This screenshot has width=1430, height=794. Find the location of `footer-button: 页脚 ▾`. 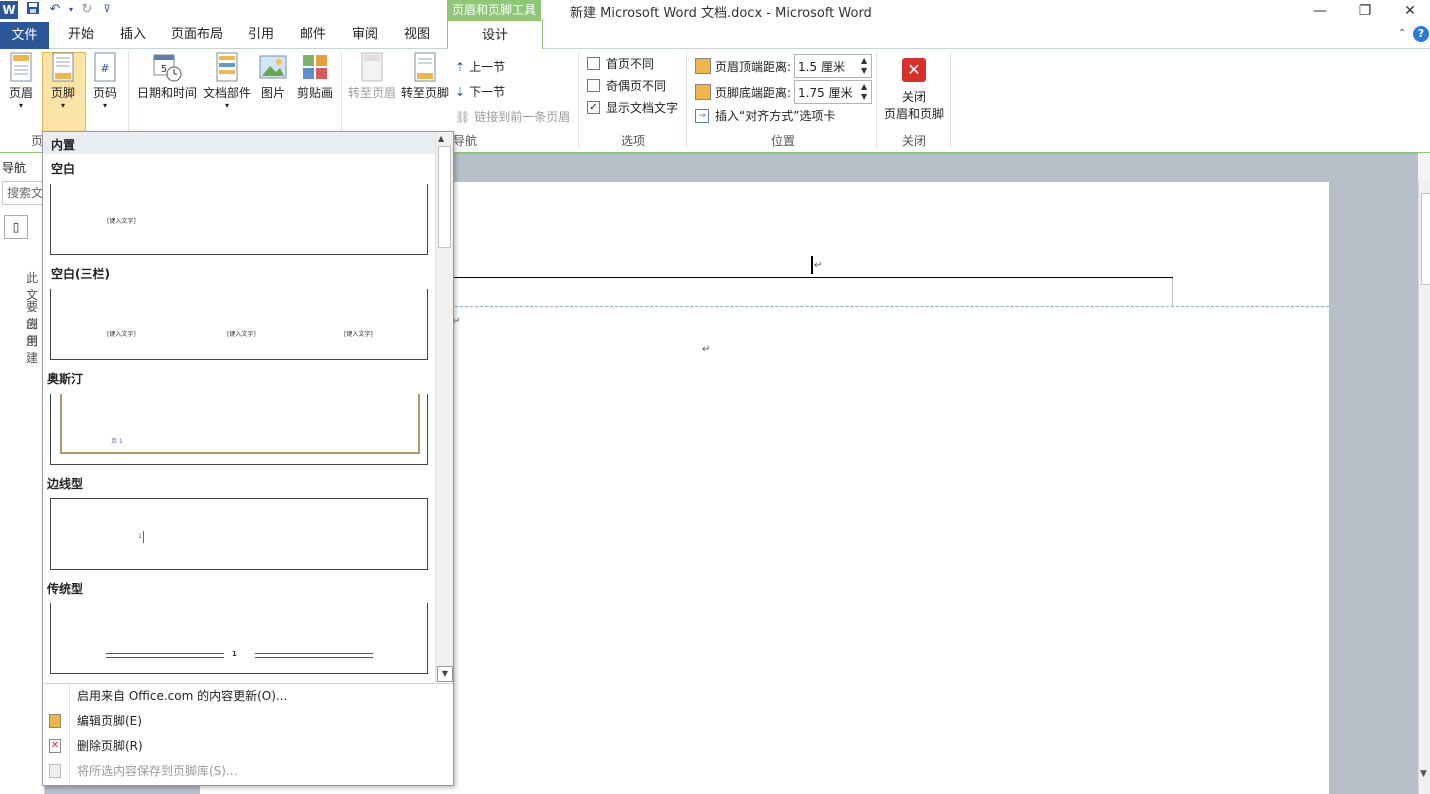

footer-button: 页脚 ▾ is located at coordinates (63, 81).